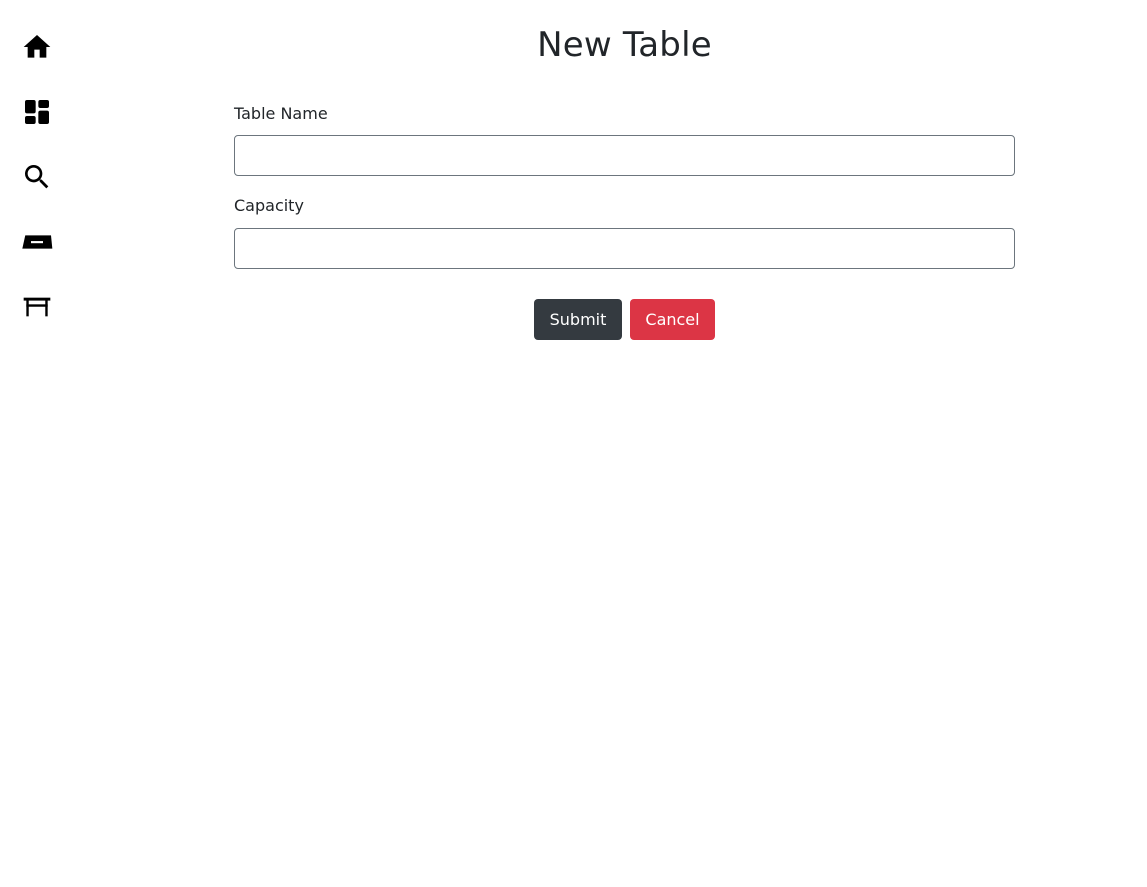  I want to click on page-title: New Table, so click(624, 45).